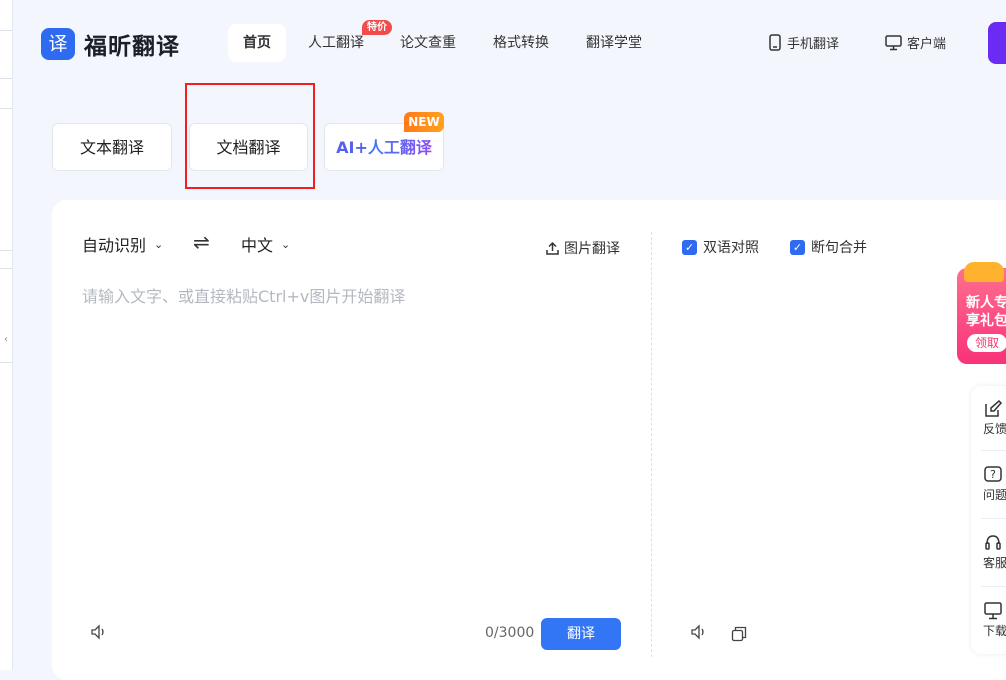 The image size is (1006, 680). What do you see at coordinates (614, 43) in the screenshot?
I see `nav-translation-academy: 翻译学堂` at bounding box center [614, 43].